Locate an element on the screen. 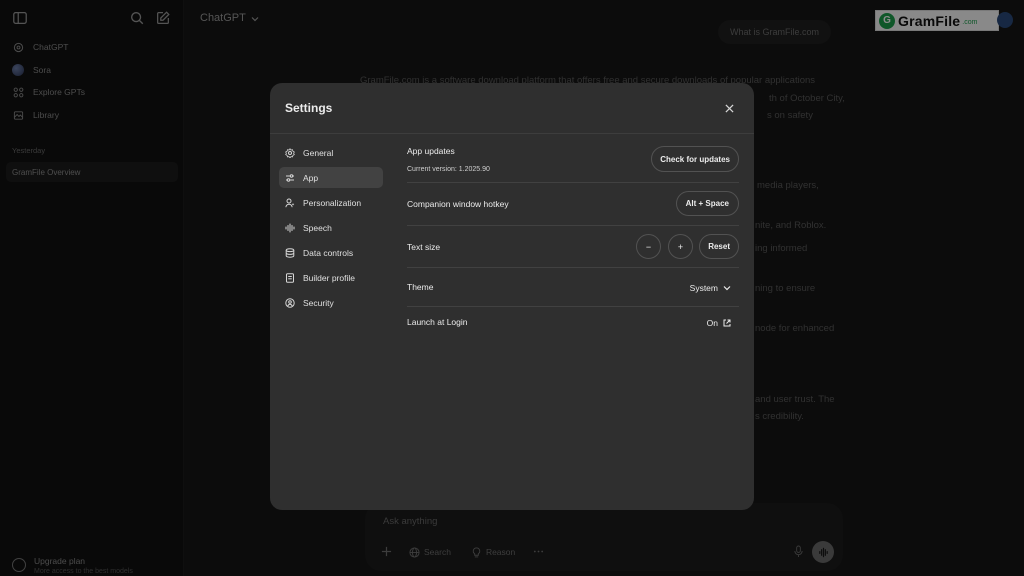  gear-icon is located at coordinates (290, 152).